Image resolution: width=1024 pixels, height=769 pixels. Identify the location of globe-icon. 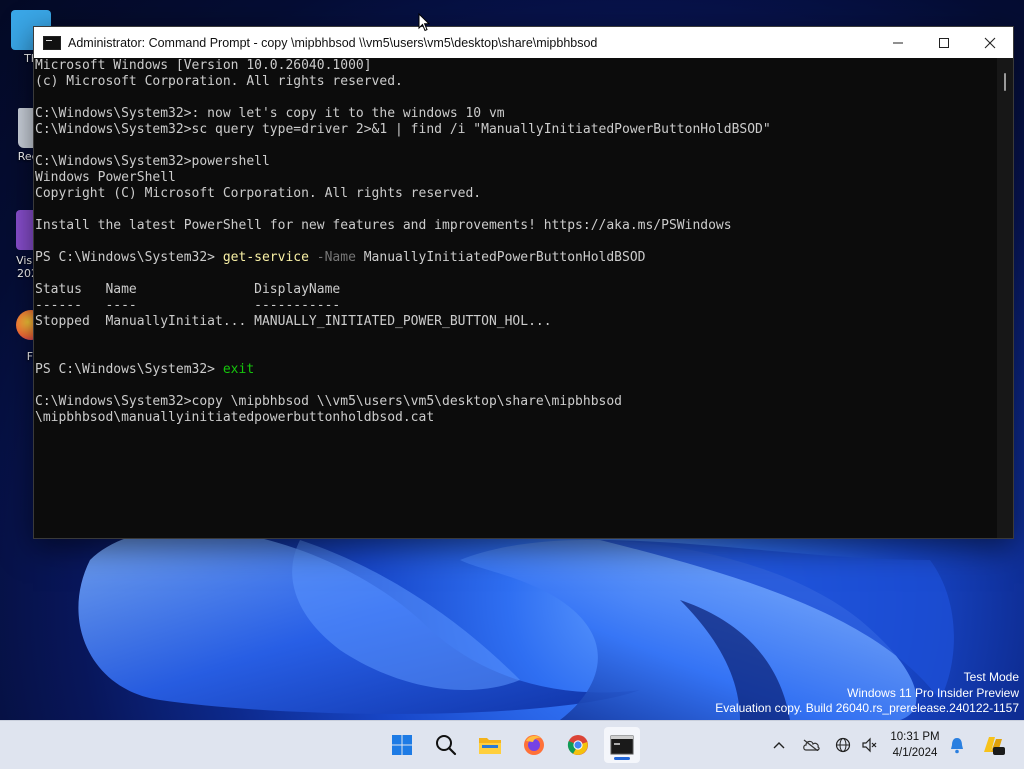
(843, 745).